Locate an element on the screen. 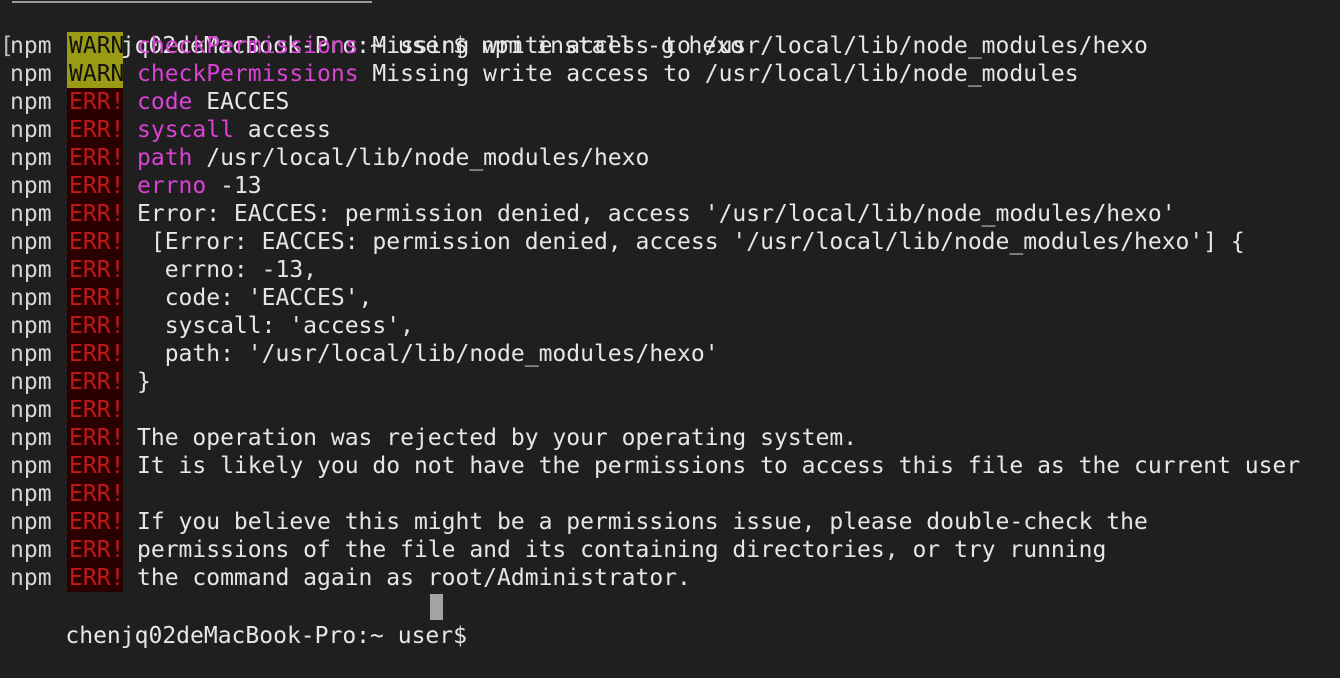 The image size is (1340, 678). message: code: 'EACCES', is located at coordinates (255, 298).